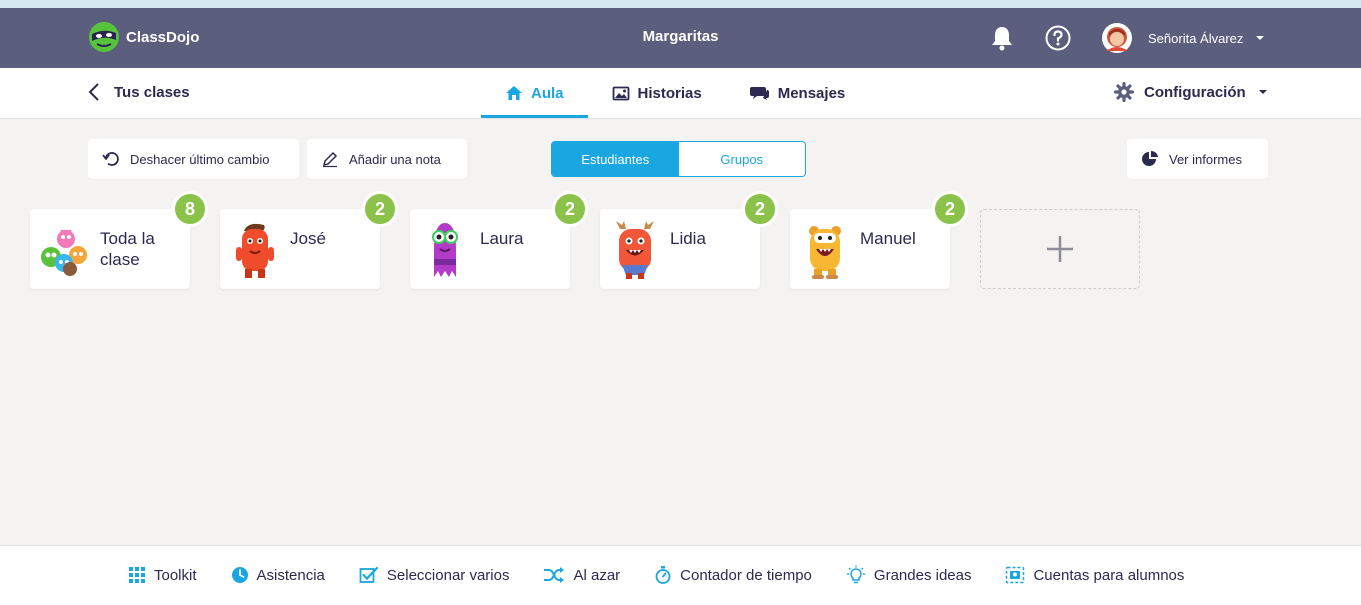 The height and width of the screenshot is (605, 1361). I want to click on home-icon, so click(514, 93).